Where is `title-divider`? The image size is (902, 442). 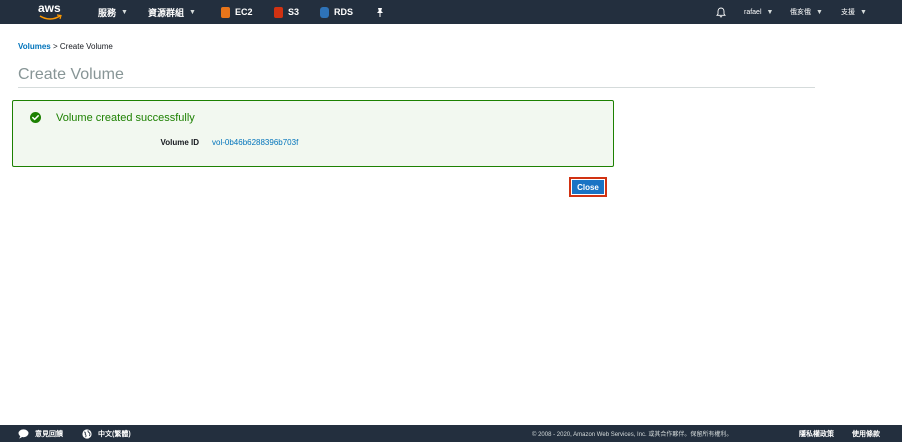
title-divider is located at coordinates (416, 87).